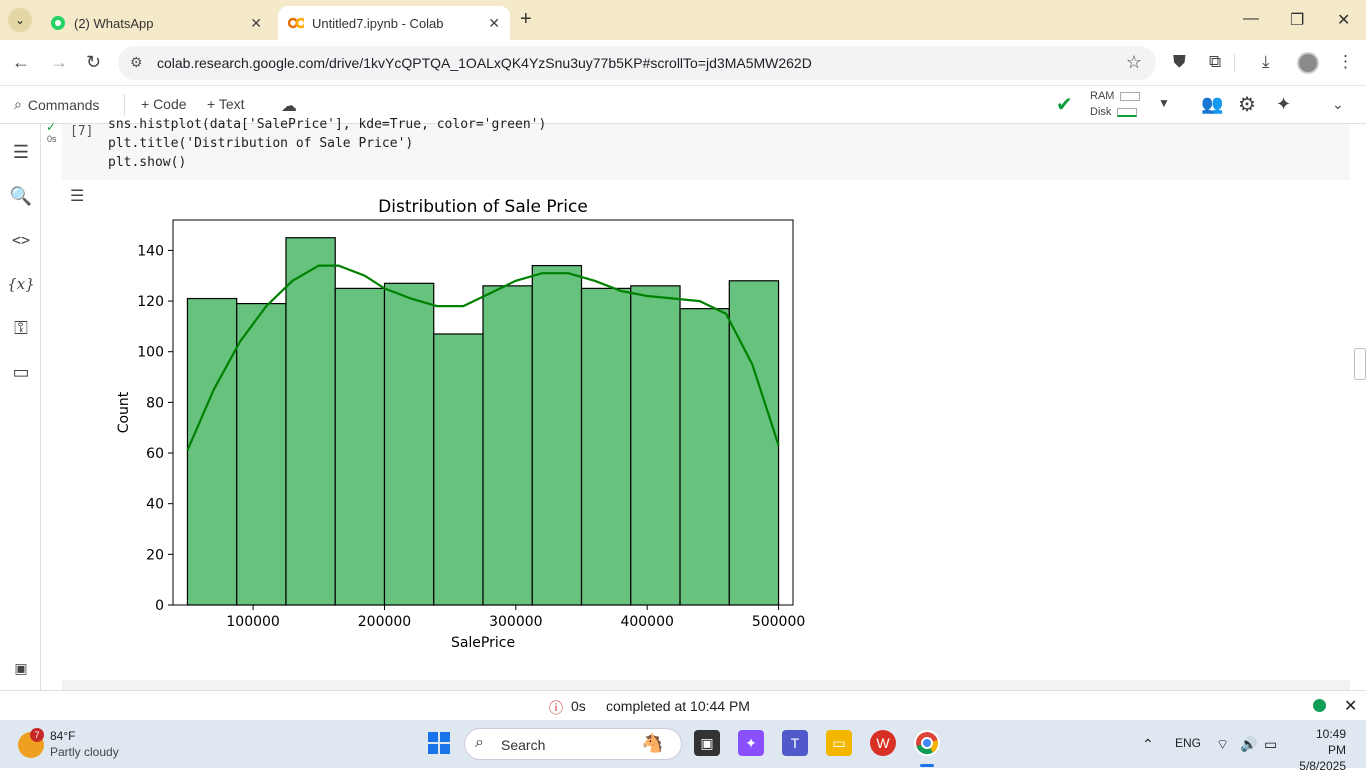  I want to click on output-toggle-icon: ☰, so click(77, 196).